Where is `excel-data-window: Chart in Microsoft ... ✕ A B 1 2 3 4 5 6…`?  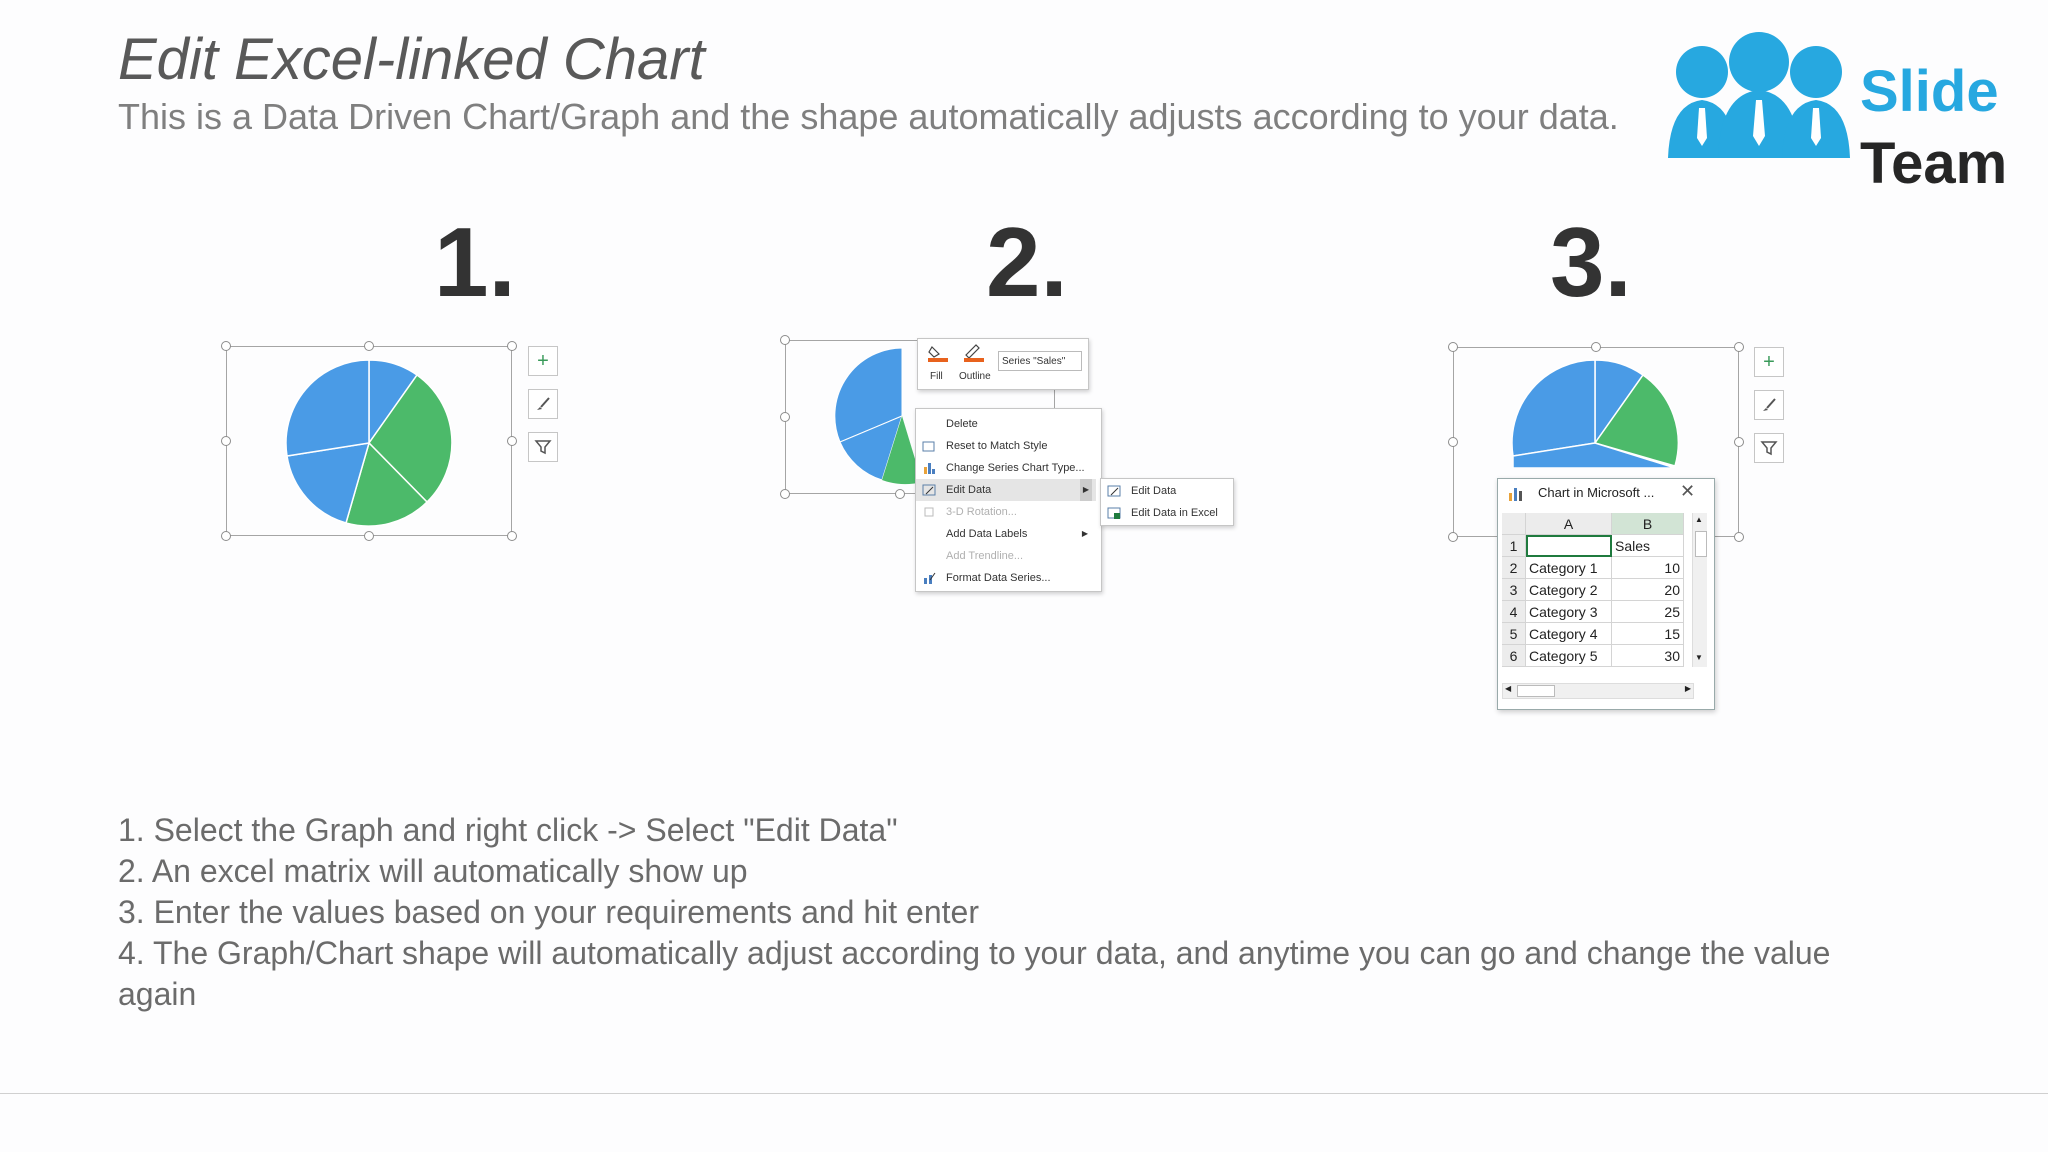 excel-data-window: Chart in Microsoft ... ✕ A B 1 2 3 4 5 6… is located at coordinates (1606, 594).